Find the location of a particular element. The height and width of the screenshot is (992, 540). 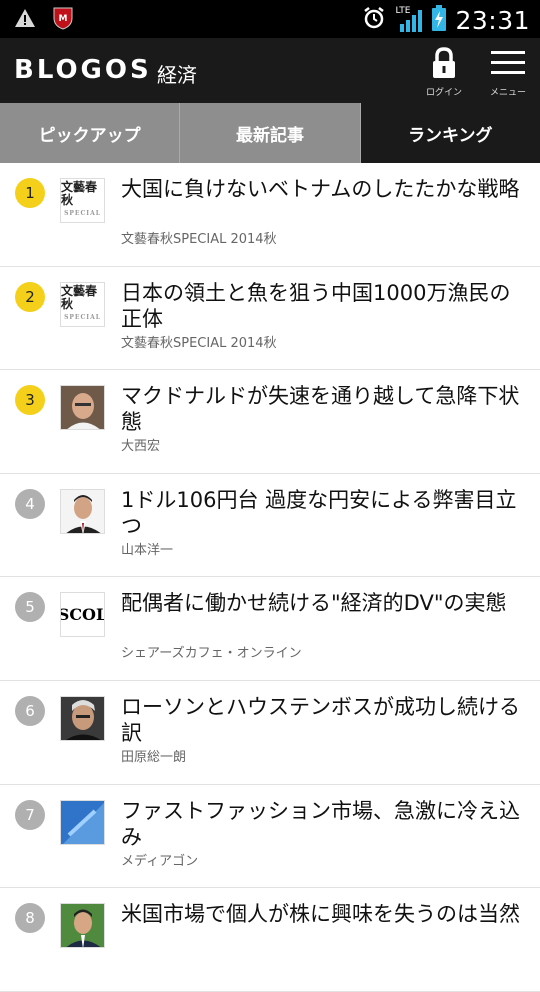

alarm-icon is located at coordinates (374, 20).